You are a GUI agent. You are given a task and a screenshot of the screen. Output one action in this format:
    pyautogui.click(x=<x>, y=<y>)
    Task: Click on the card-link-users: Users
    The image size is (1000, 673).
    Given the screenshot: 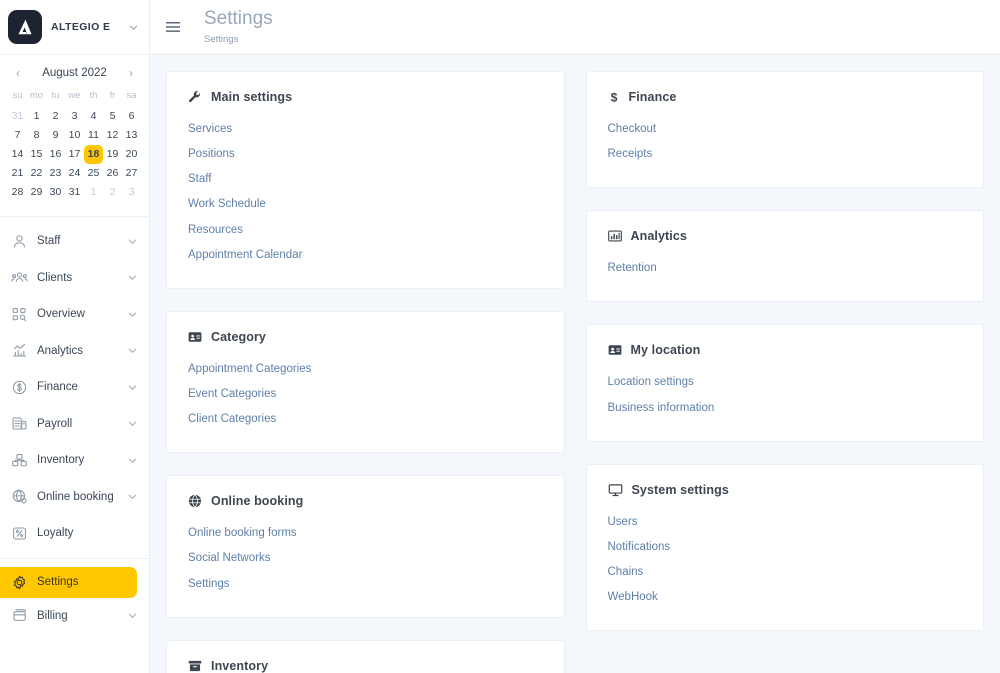 What is the action you would take?
    pyautogui.click(x=786, y=522)
    